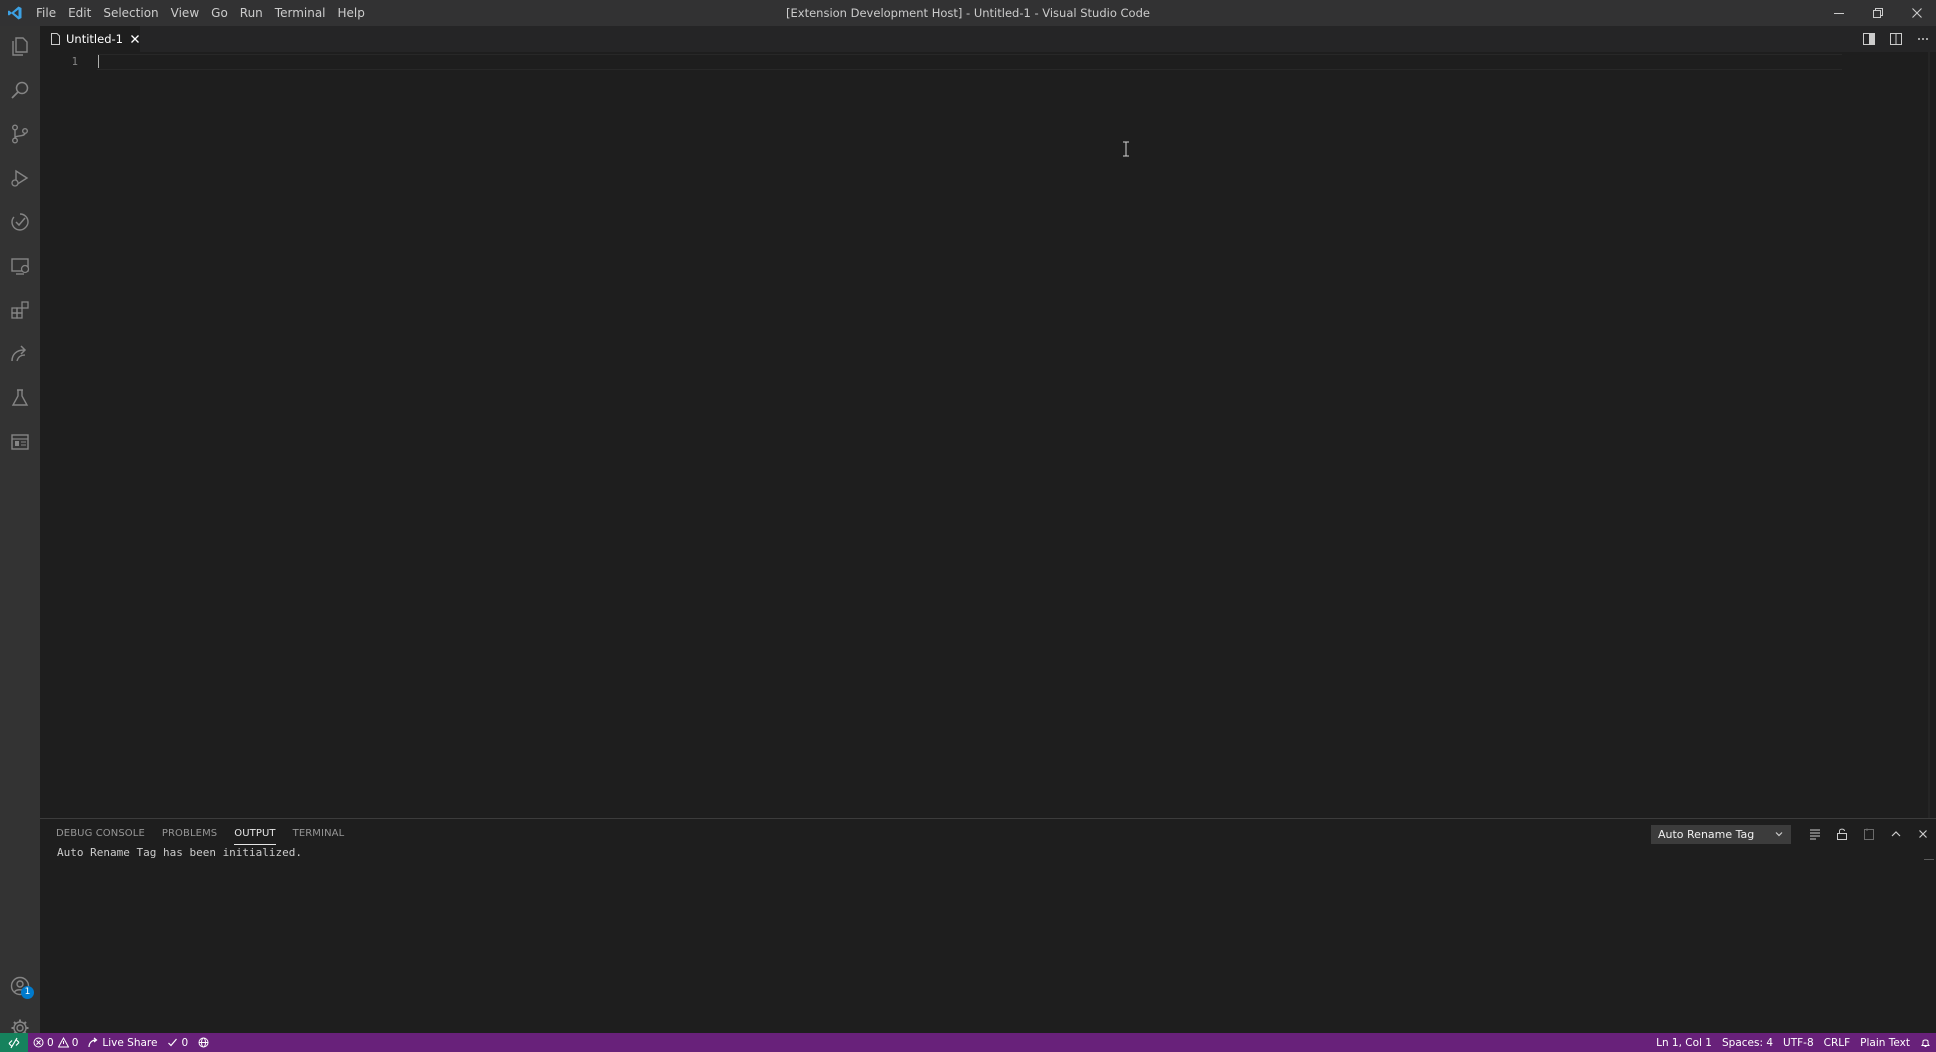 The width and height of the screenshot is (1936, 1052). What do you see at coordinates (1885, 1042) in the screenshot?
I see `language-mode: Plain Text` at bounding box center [1885, 1042].